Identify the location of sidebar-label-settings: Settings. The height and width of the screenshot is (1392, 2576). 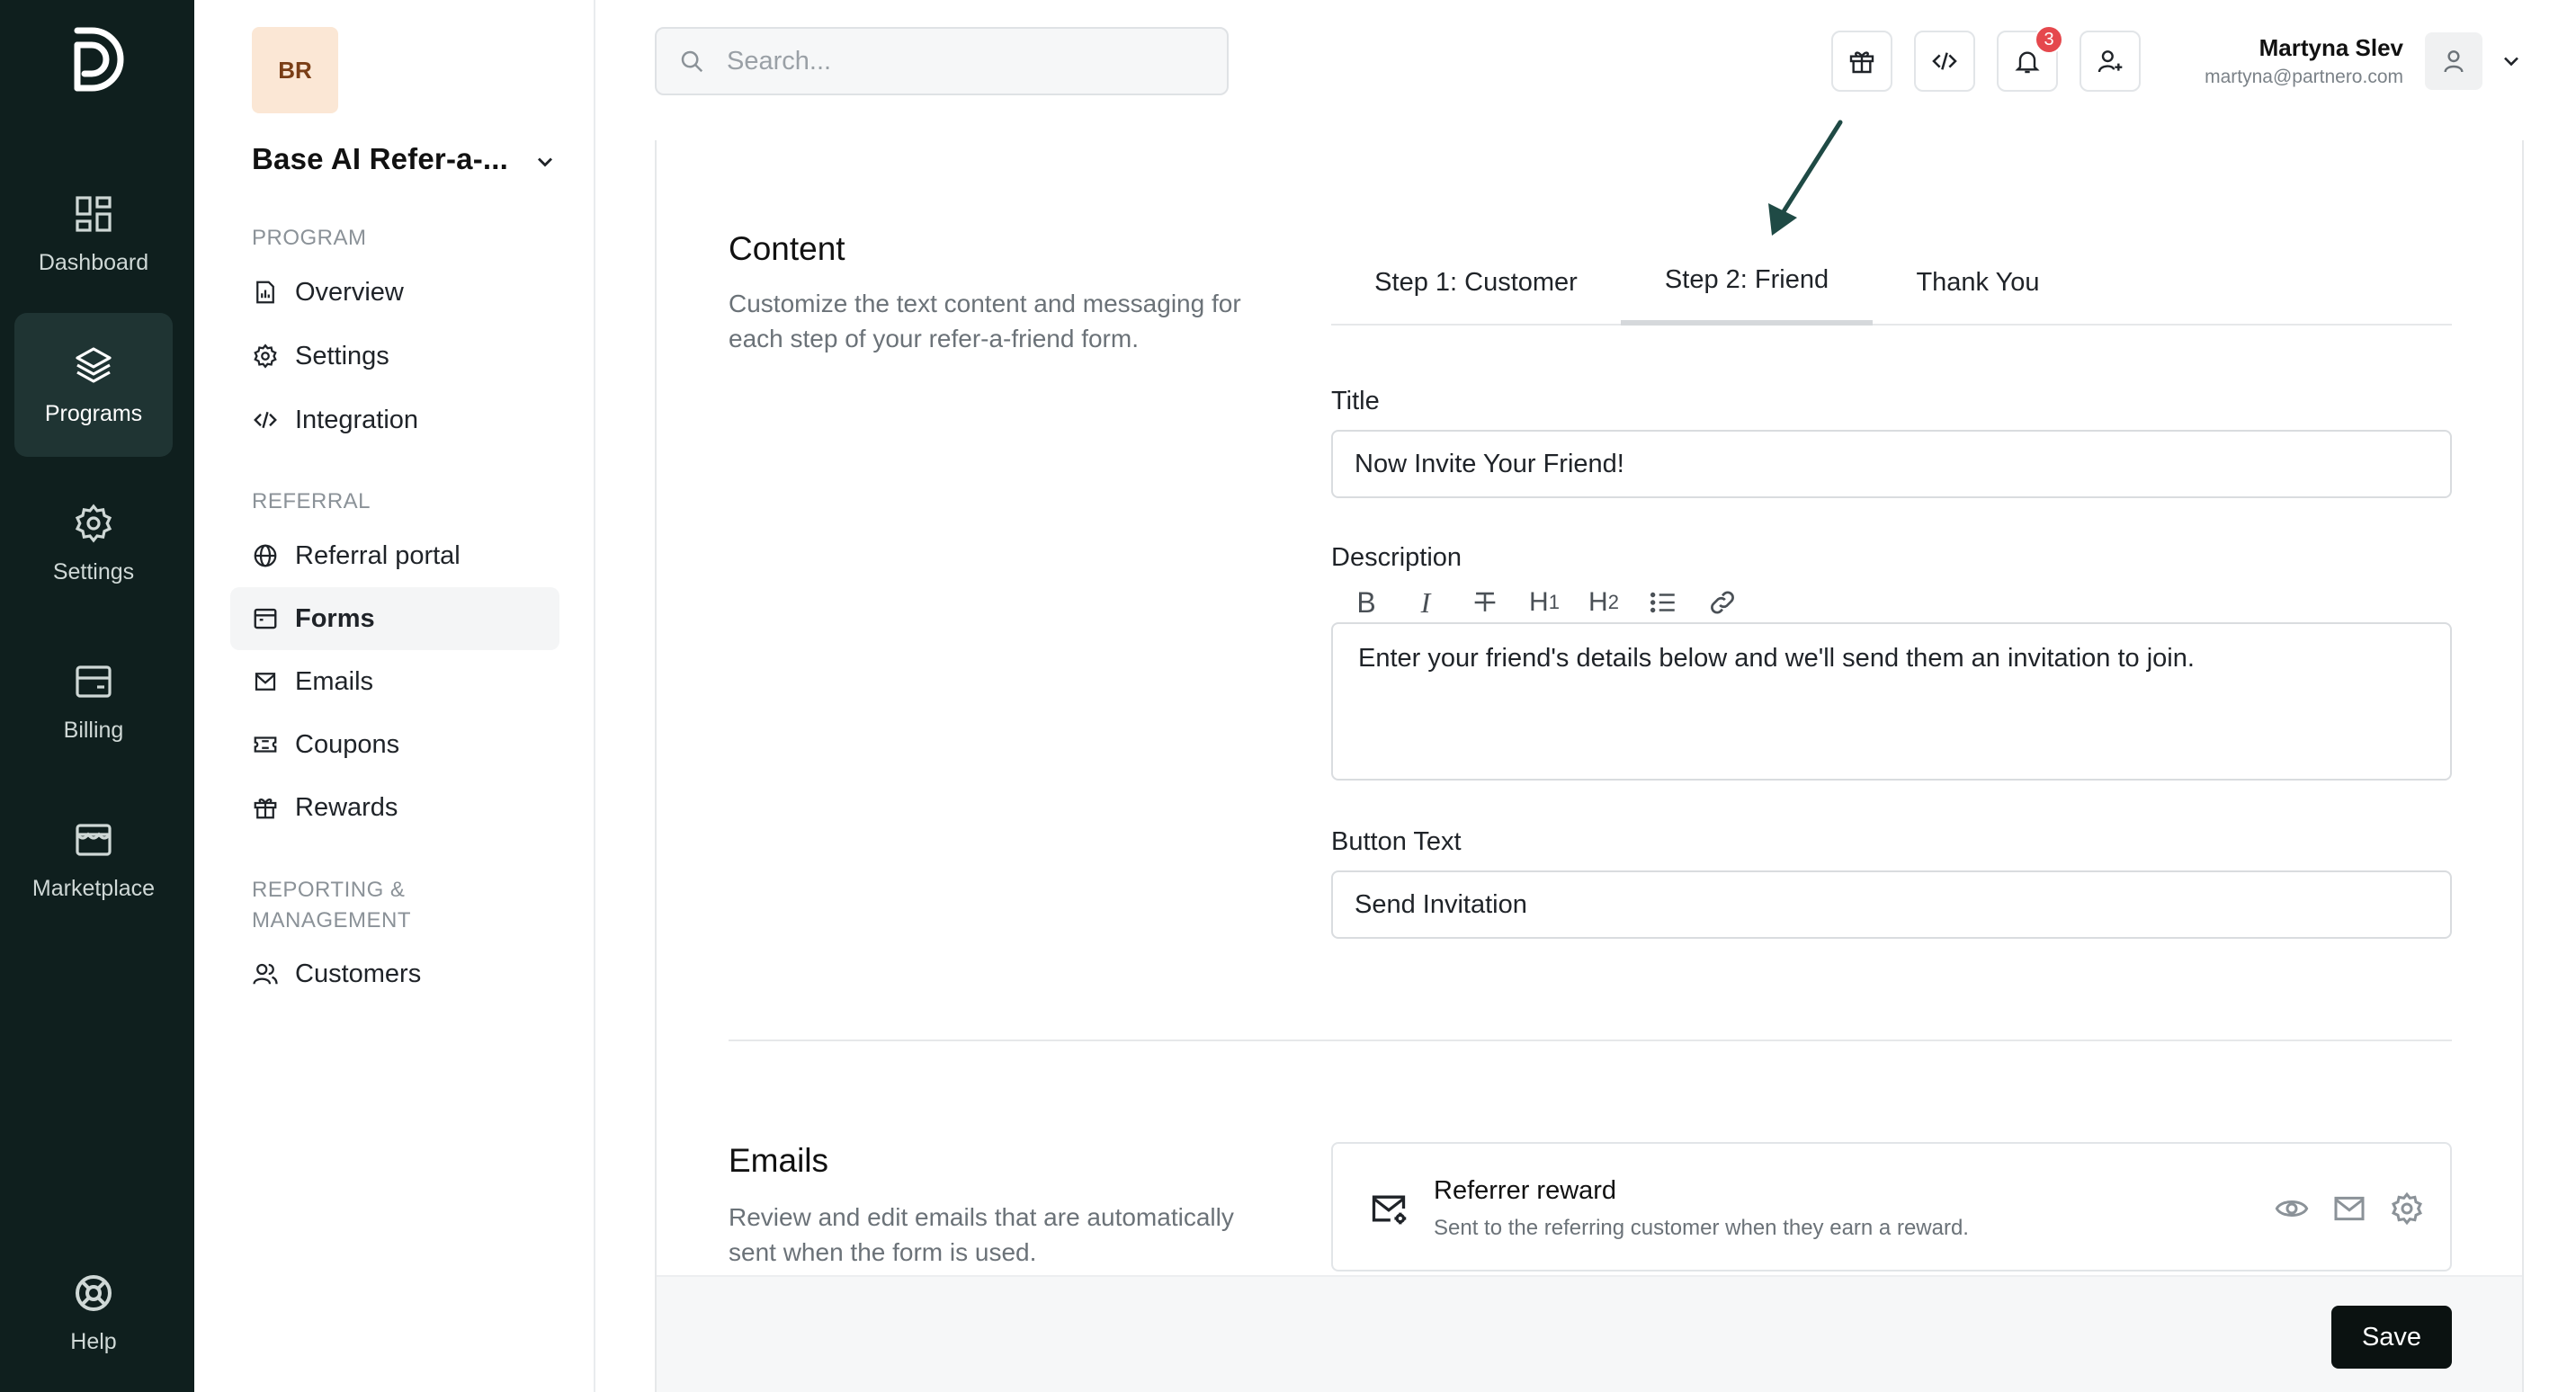
(342, 355).